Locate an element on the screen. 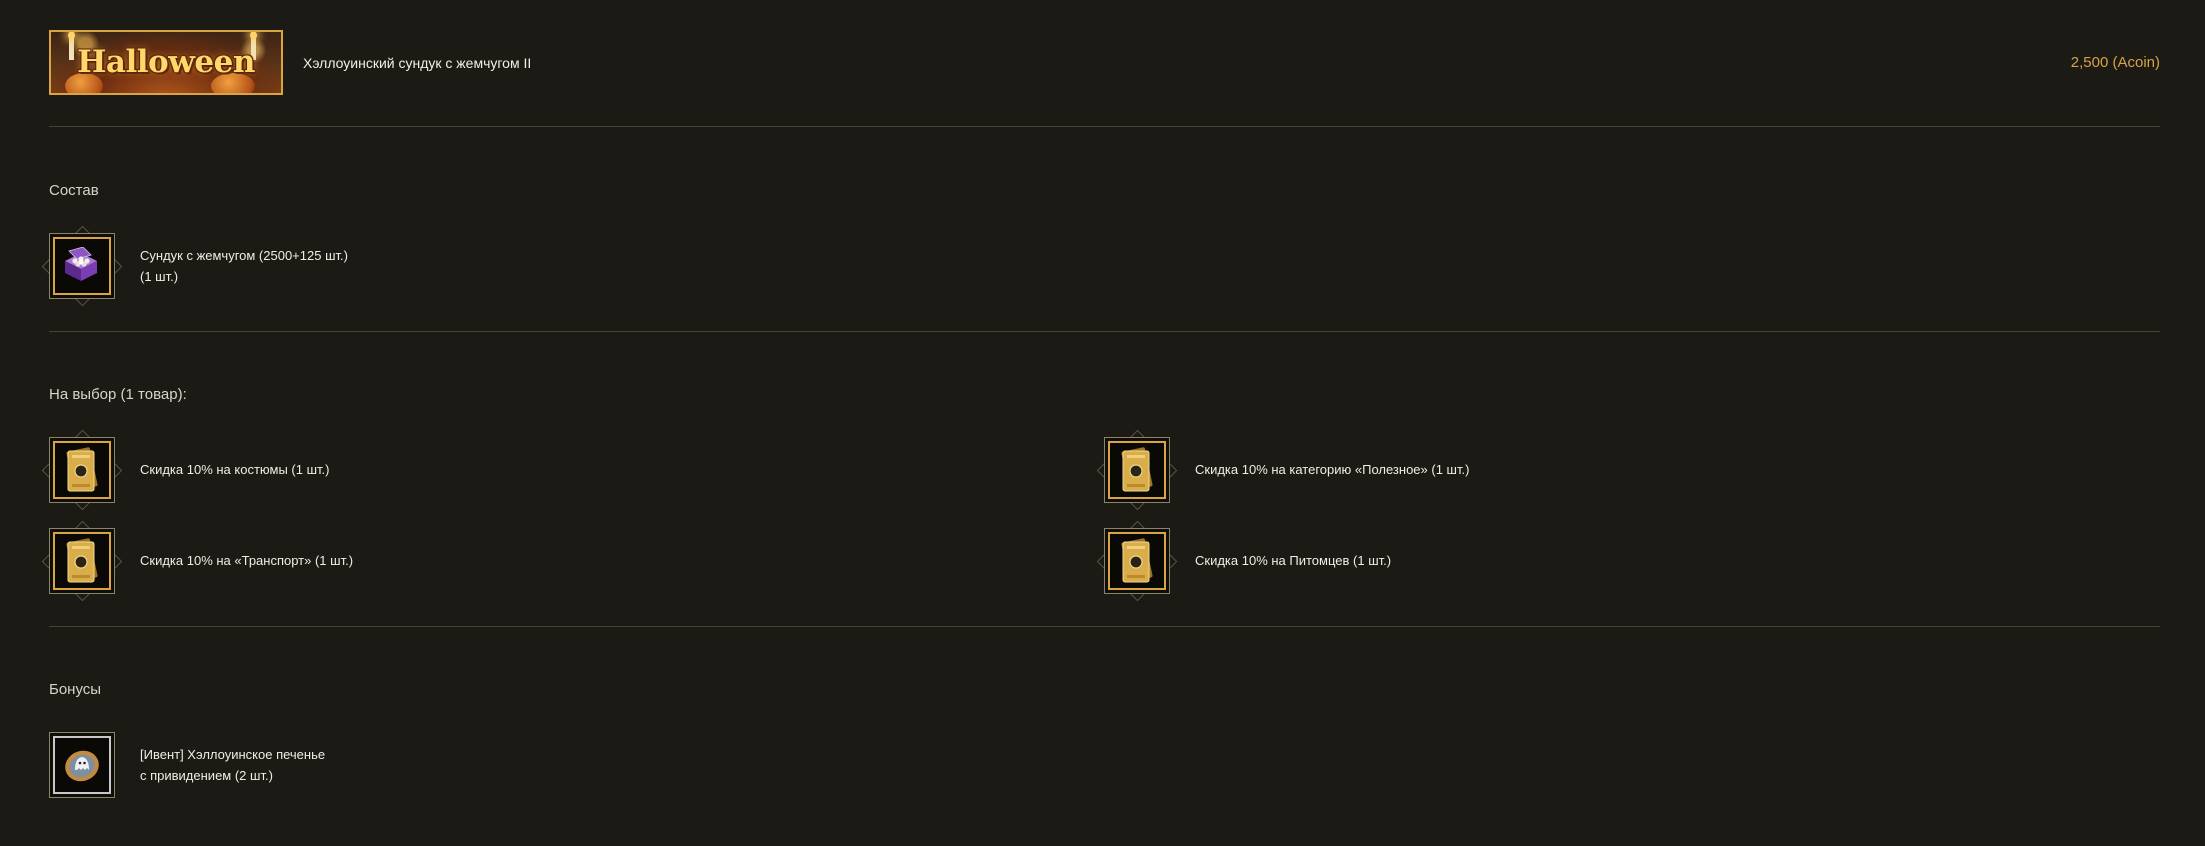 Image resolution: width=2205 pixels, height=846 pixels. choice-title: На выбор (1 товар): is located at coordinates (118, 394).